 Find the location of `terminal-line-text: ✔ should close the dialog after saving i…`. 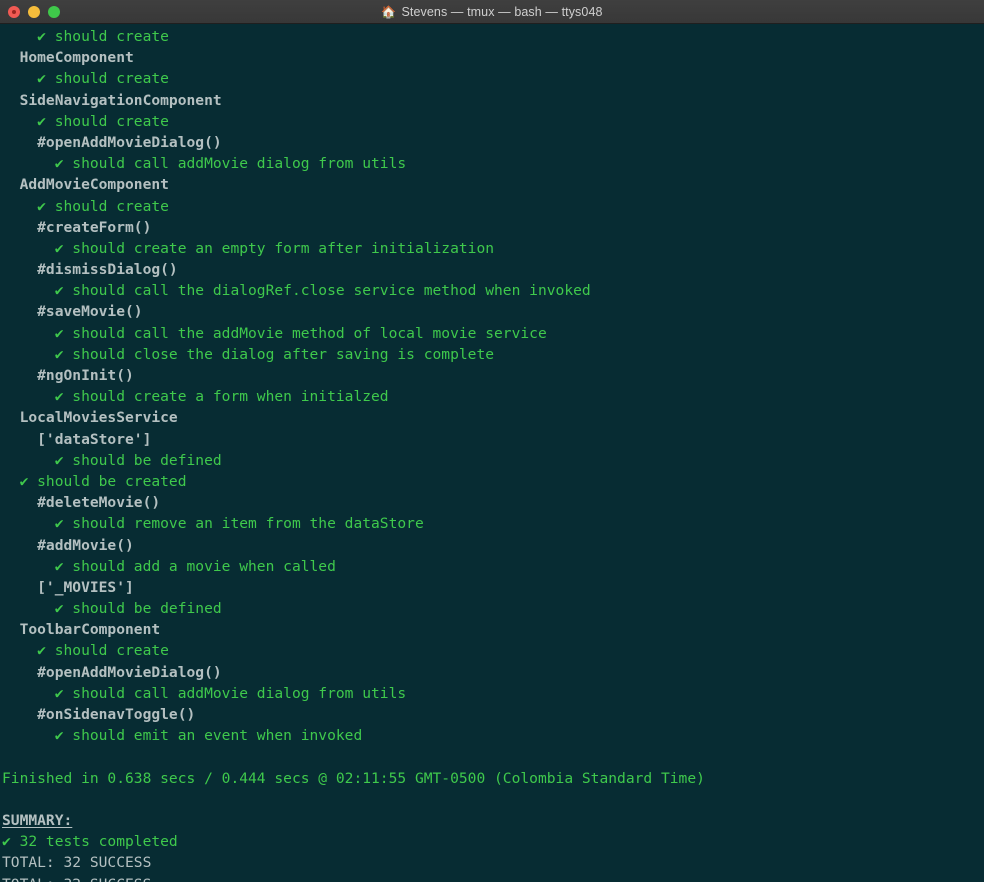

terminal-line-text: ✔ should close the dialog after saving i… is located at coordinates (248, 354).